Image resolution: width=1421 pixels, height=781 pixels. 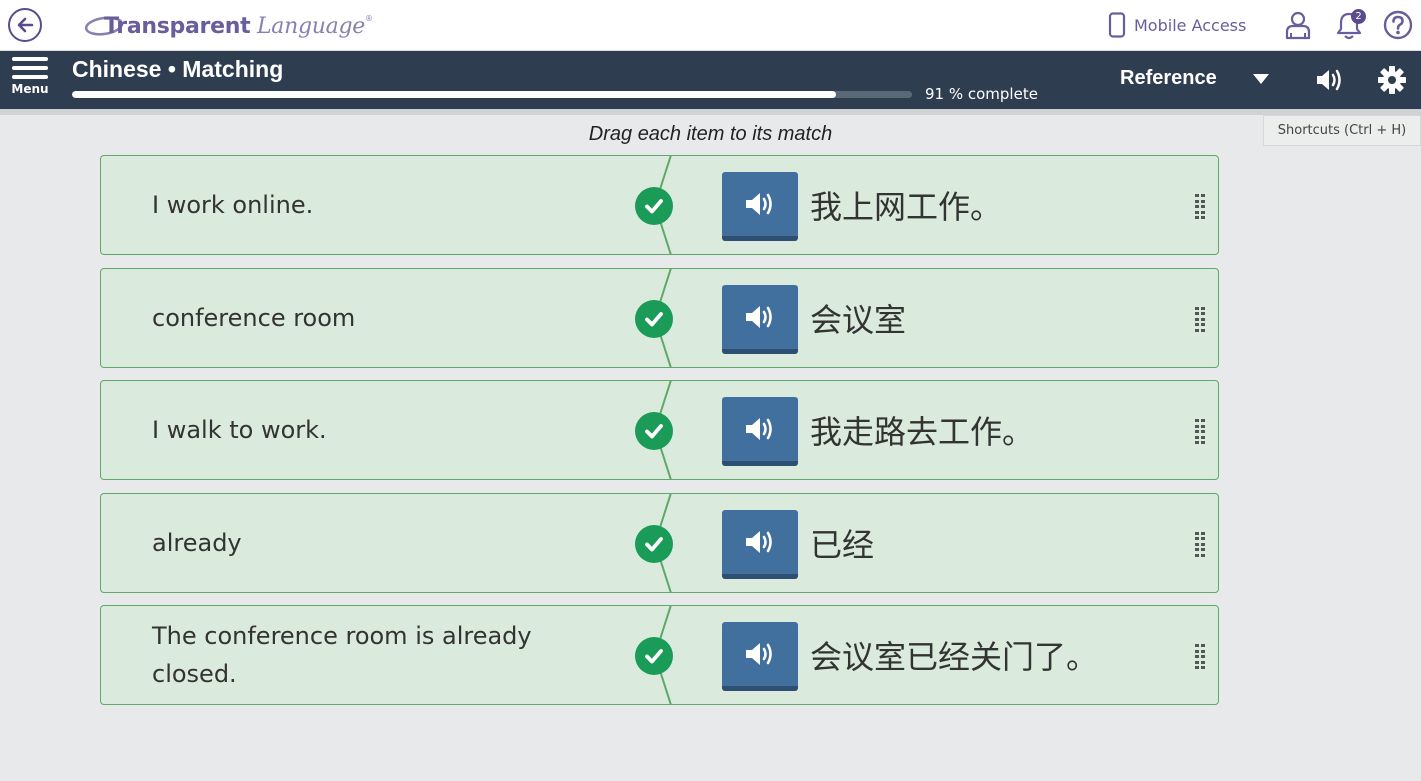 I want to click on english-item: I work online., so click(x=372, y=205).